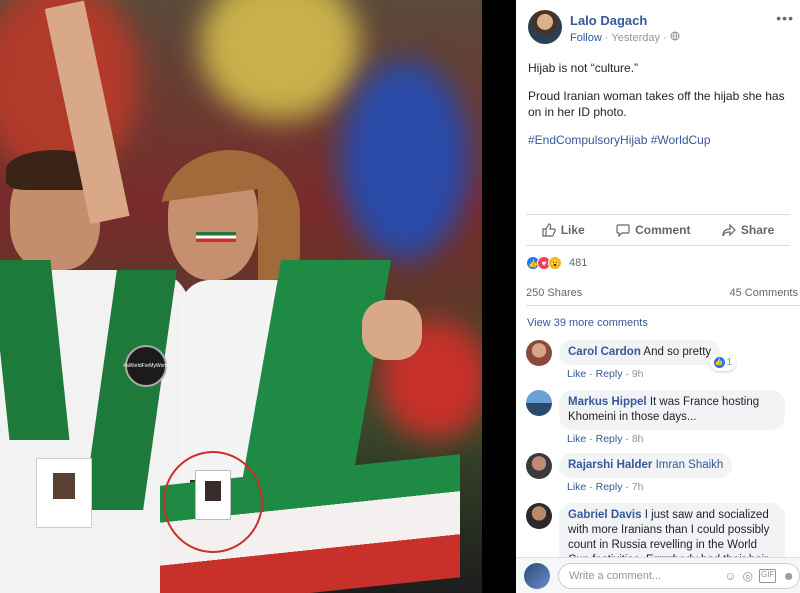 Image resolution: width=800 pixels, height=593 pixels. What do you see at coordinates (663, 230) in the screenshot?
I see `comment-label: Comment` at bounding box center [663, 230].